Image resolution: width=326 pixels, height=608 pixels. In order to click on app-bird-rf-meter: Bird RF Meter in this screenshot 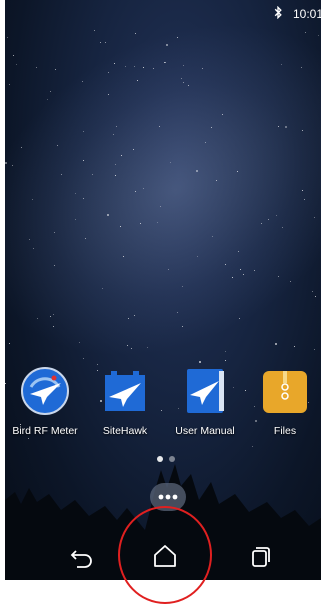, I will do `click(45, 402)`.